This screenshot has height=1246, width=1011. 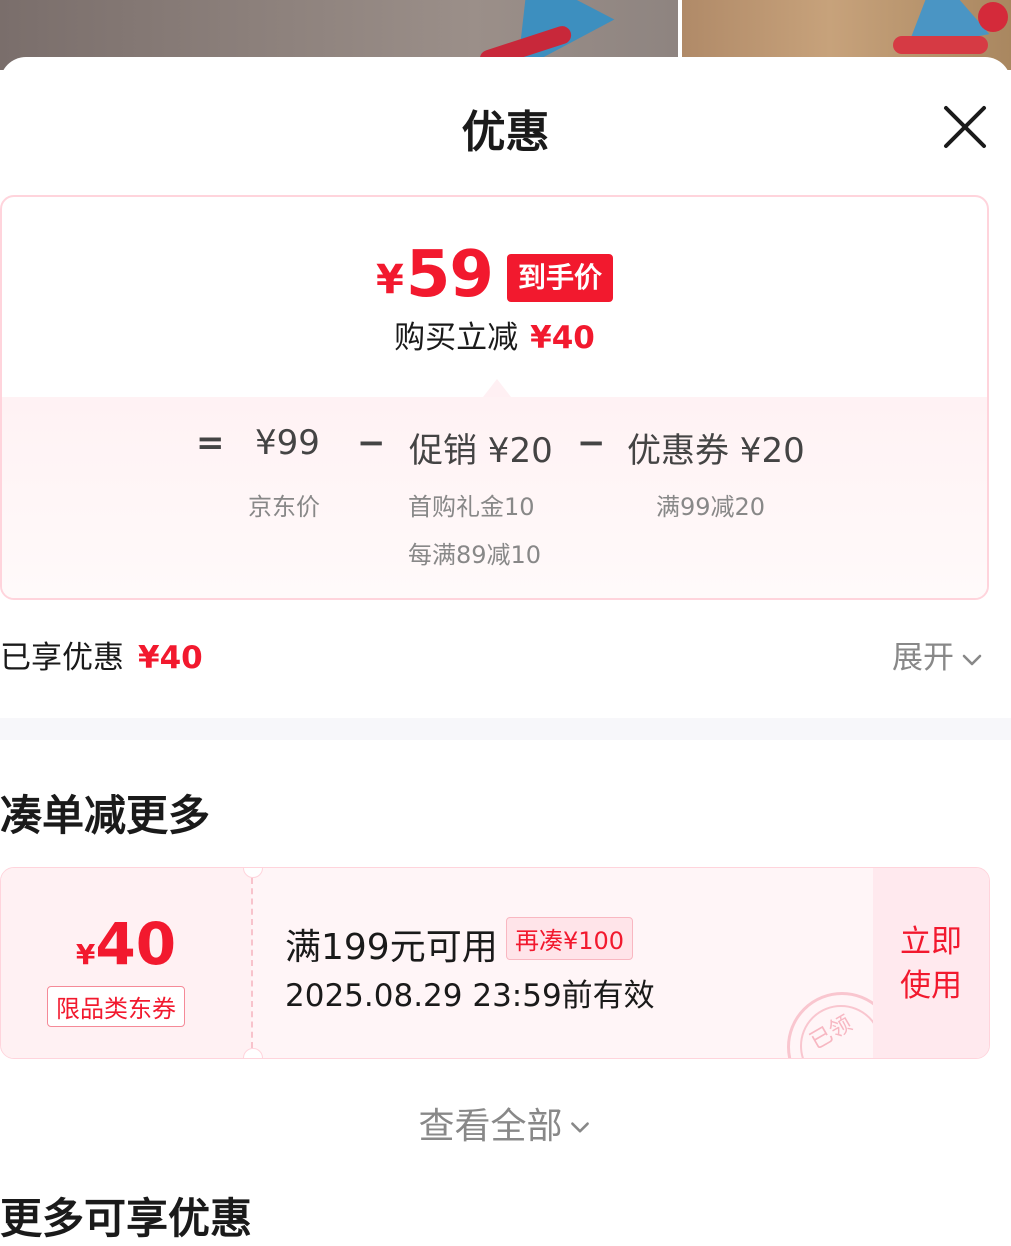 What do you see at coordinates (210, 443) in the screenshot?
I see `formula-equals: =` at bounding box center [210, 443].